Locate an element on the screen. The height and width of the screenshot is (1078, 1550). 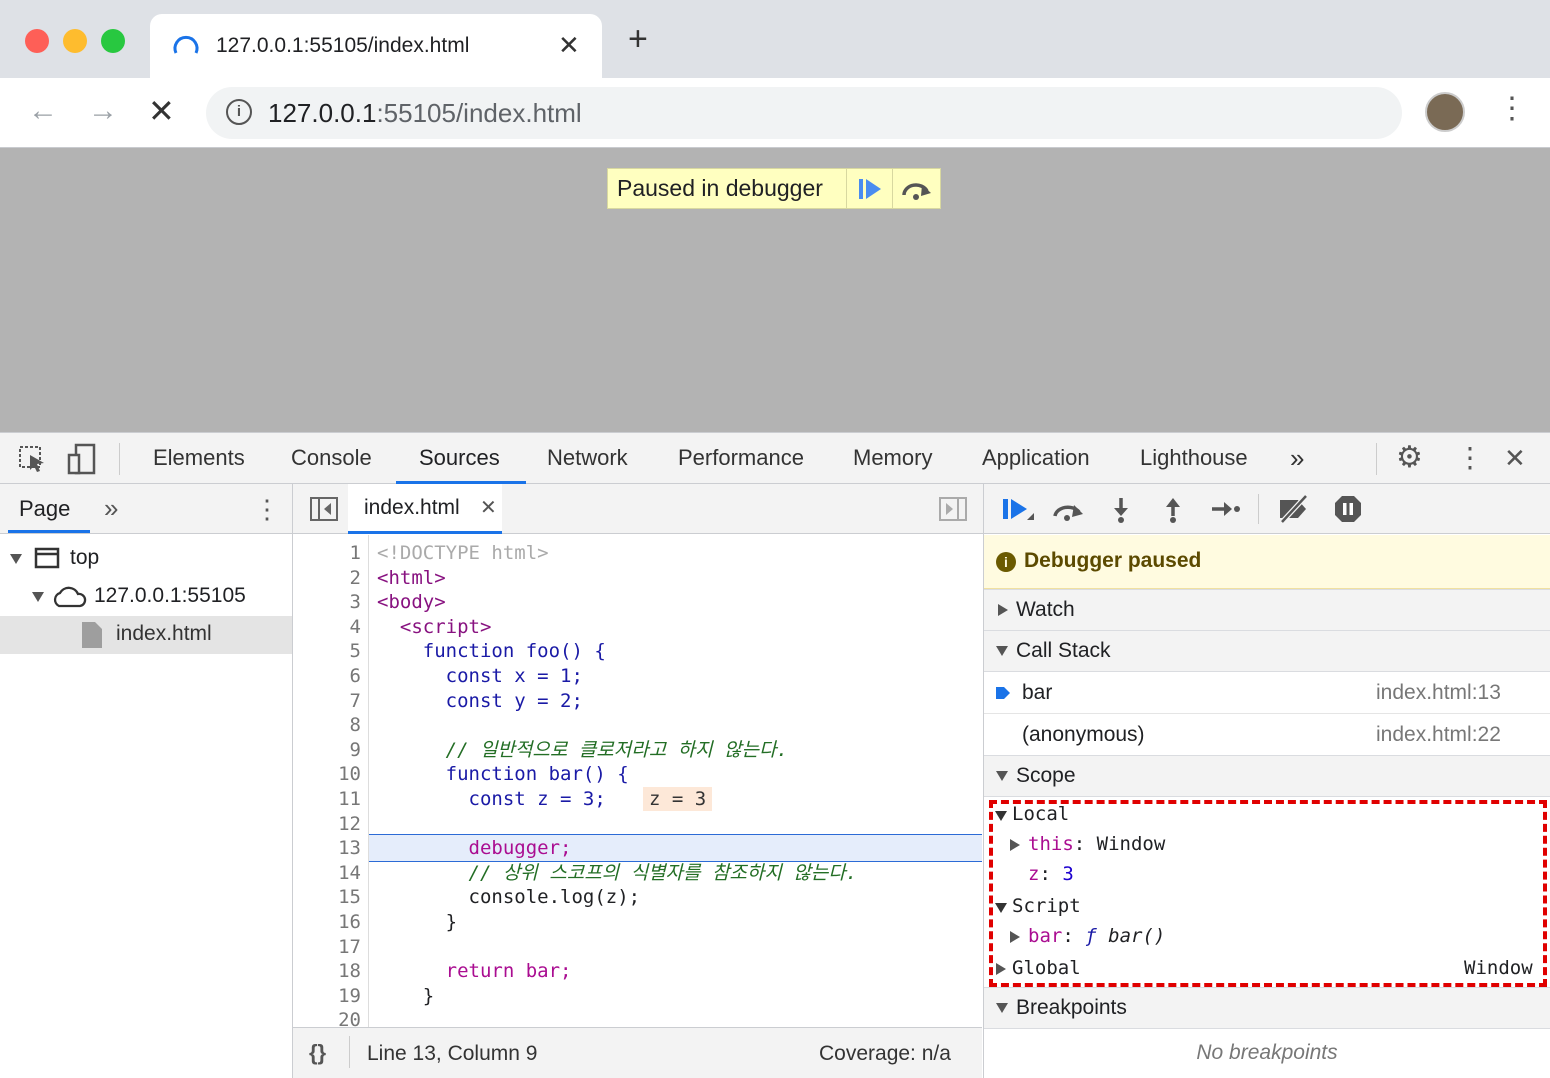
toggle-debugger-icon is located at coordinates (953, 509).